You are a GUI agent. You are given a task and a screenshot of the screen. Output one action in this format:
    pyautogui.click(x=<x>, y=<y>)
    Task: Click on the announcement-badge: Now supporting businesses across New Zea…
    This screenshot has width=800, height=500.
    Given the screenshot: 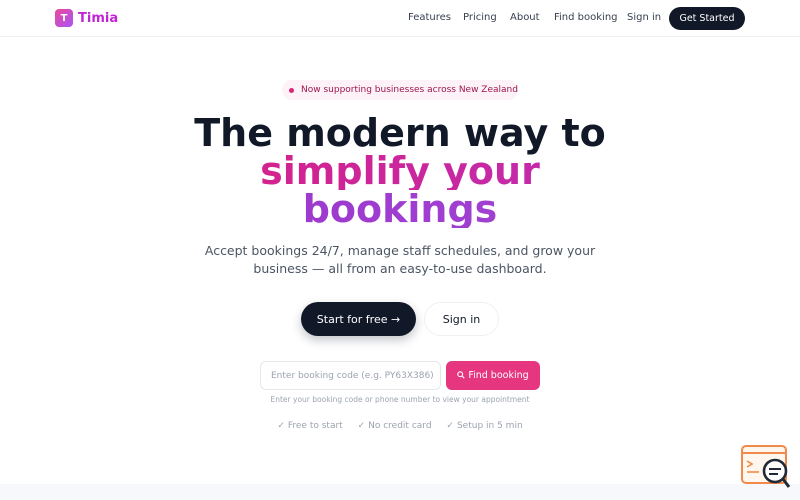 What is the action you would take?
    pyautogui.click(x=400, y=90)
    